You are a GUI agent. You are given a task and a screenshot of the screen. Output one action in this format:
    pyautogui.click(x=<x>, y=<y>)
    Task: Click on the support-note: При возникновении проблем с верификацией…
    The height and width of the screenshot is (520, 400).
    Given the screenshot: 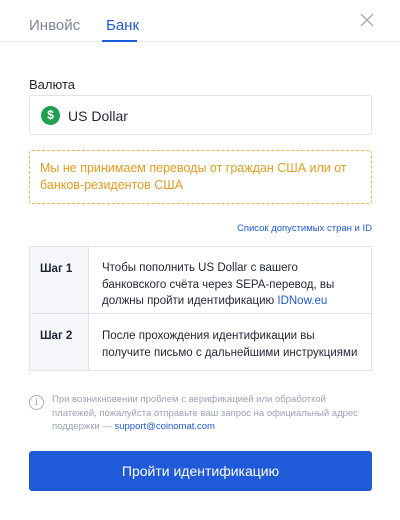 What is the action you would take?
    pyautogui.click(x=212, y=413)
    